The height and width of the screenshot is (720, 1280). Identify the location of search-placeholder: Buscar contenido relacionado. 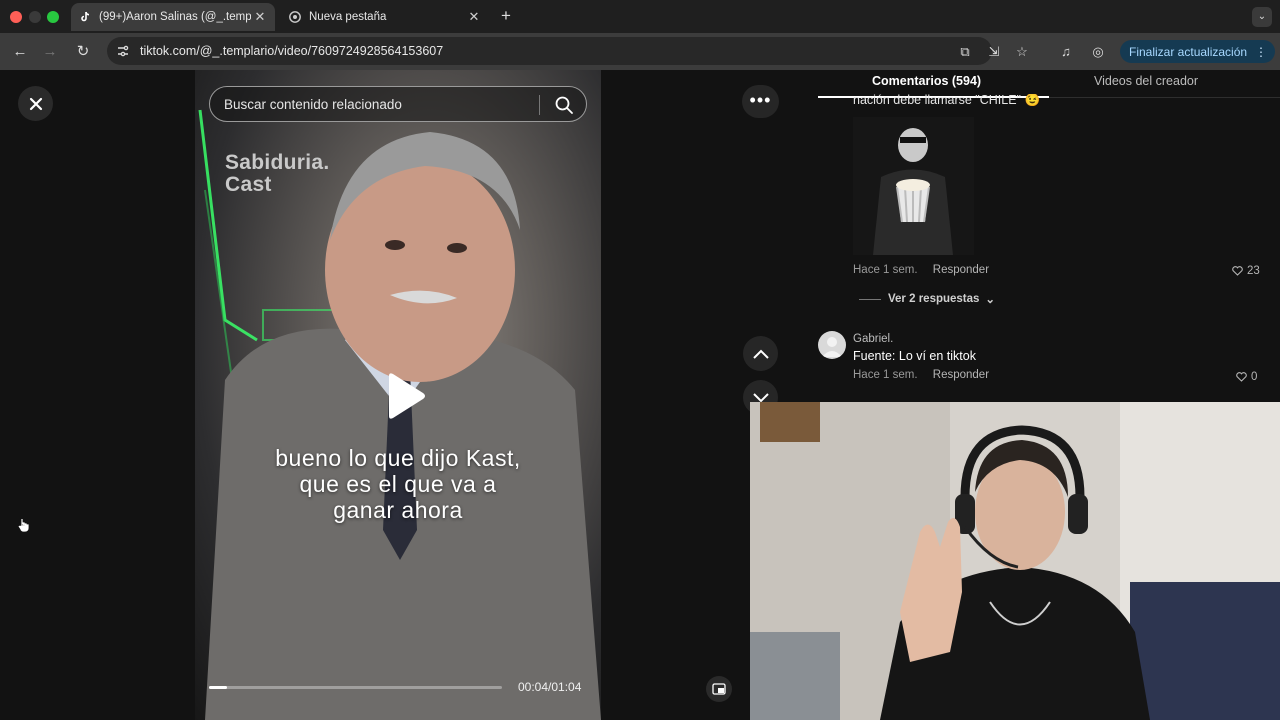
(313, 104).